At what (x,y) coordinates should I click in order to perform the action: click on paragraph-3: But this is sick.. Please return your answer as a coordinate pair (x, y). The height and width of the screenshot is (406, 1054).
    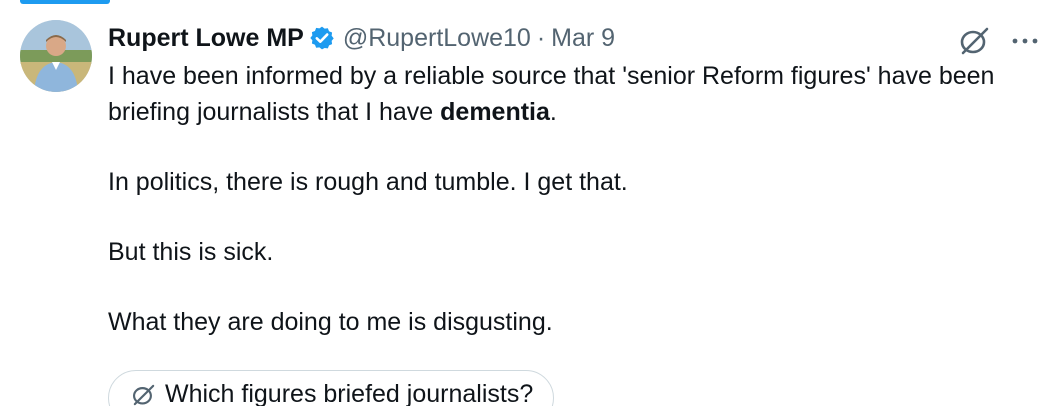
    Looking at the image, I should click on (191, 252).